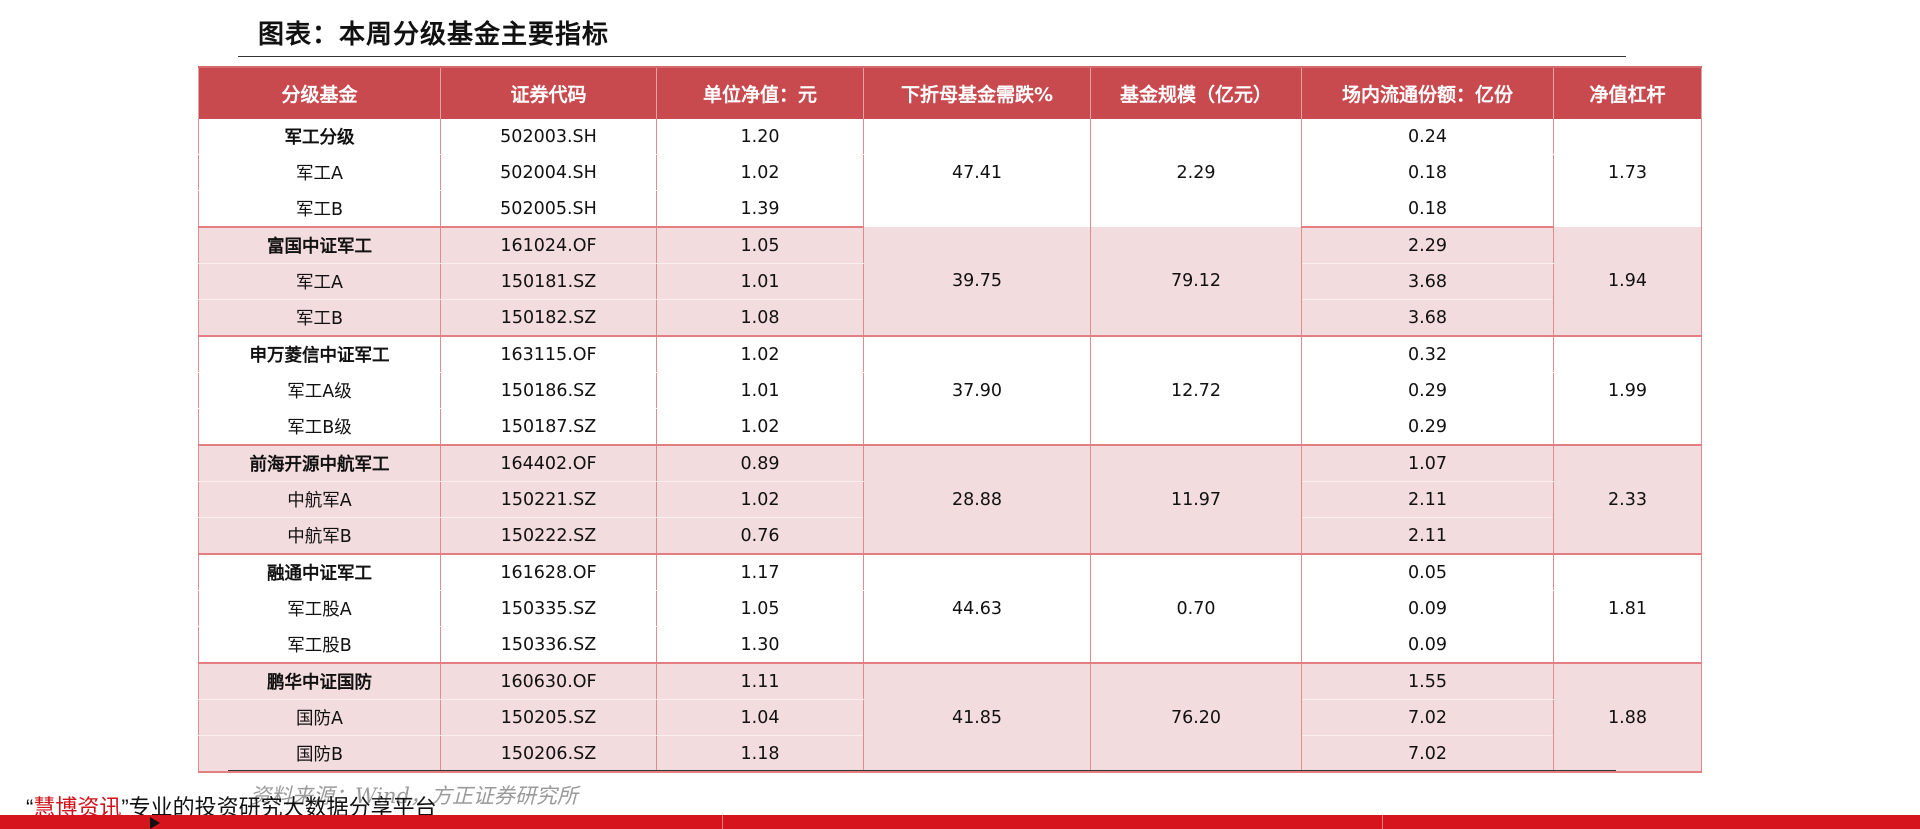 This screenshot has width=1920, height=829. What do you see at coordinates (1427, 572) in the screenshot?
I see `float-shares-cell: 0.05` at bounding box center [1427, 572].